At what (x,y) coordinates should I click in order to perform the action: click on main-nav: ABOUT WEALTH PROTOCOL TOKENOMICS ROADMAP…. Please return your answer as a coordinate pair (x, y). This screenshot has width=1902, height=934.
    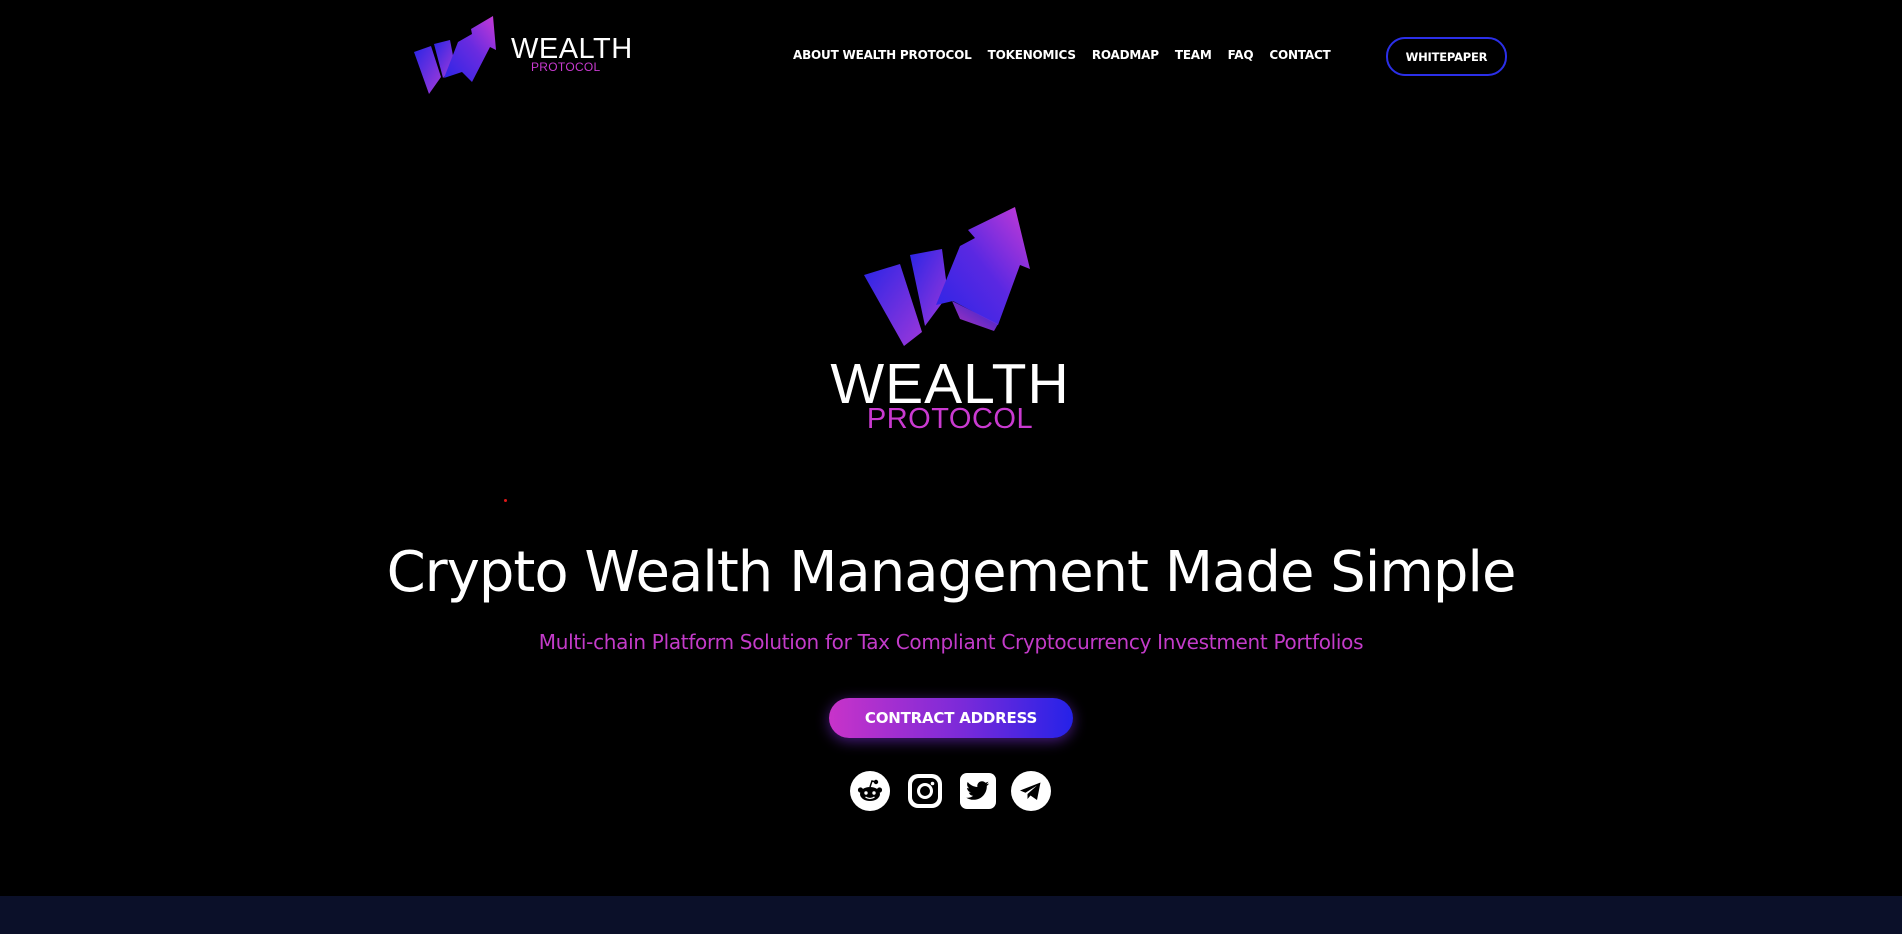
    Looking at the image, I should click on (1062, 55).